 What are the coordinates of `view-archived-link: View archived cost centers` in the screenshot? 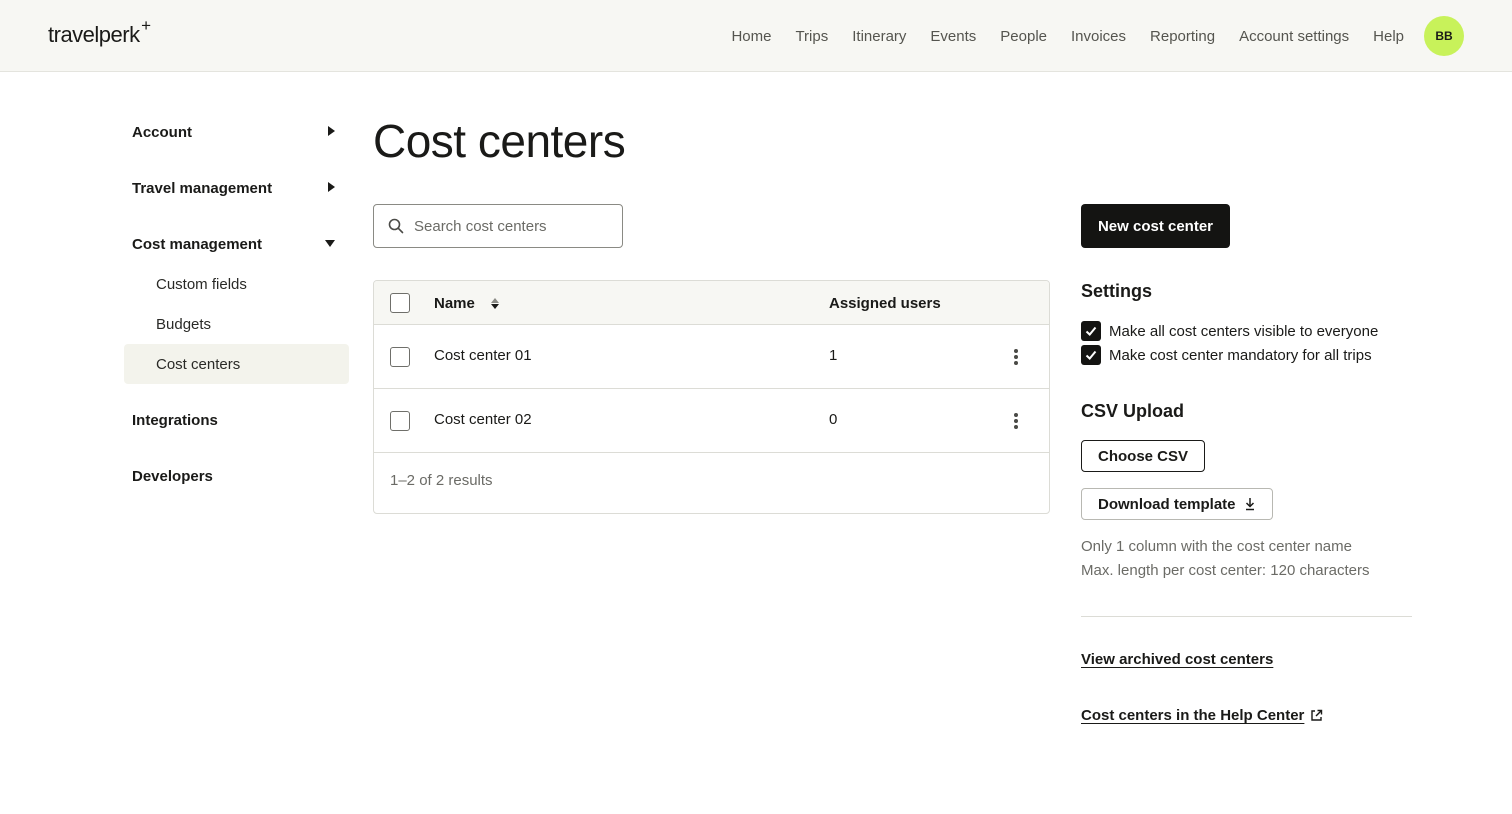 It's located at (1177, 659).